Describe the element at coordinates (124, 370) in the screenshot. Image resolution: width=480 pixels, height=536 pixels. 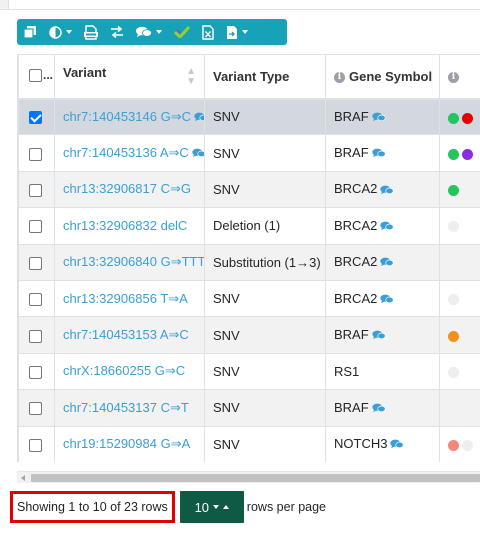
I see `variant-link: chrX:18660255 G⇒C` at that location.